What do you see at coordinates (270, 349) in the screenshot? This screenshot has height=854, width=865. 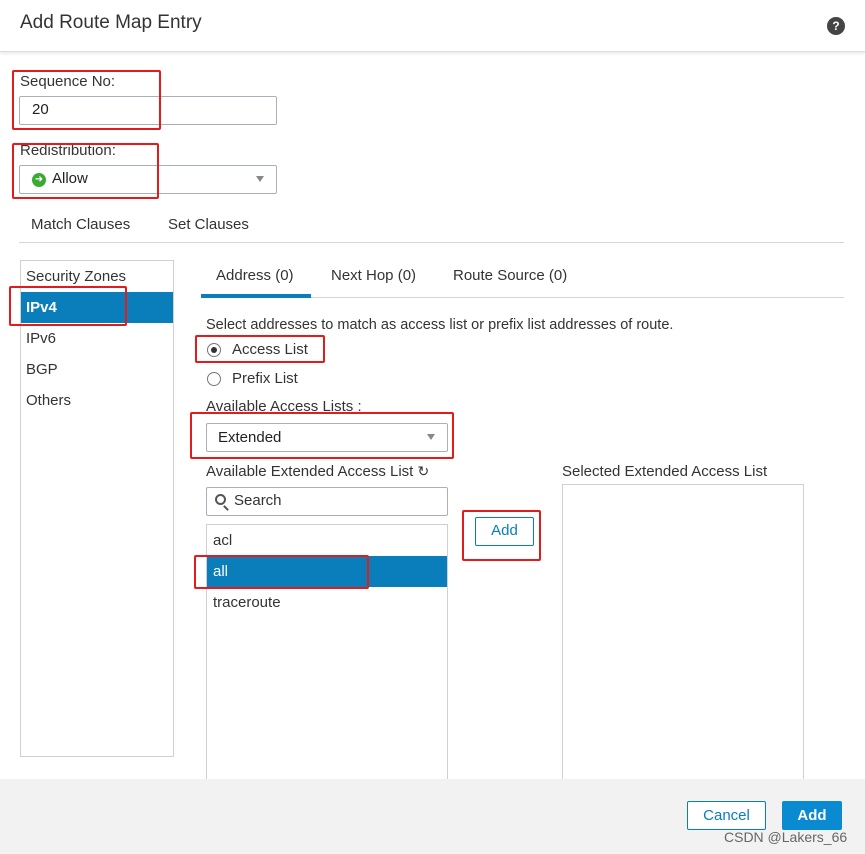 I see `access-list-radio-label: Access List` at bounding box center [270, 349].